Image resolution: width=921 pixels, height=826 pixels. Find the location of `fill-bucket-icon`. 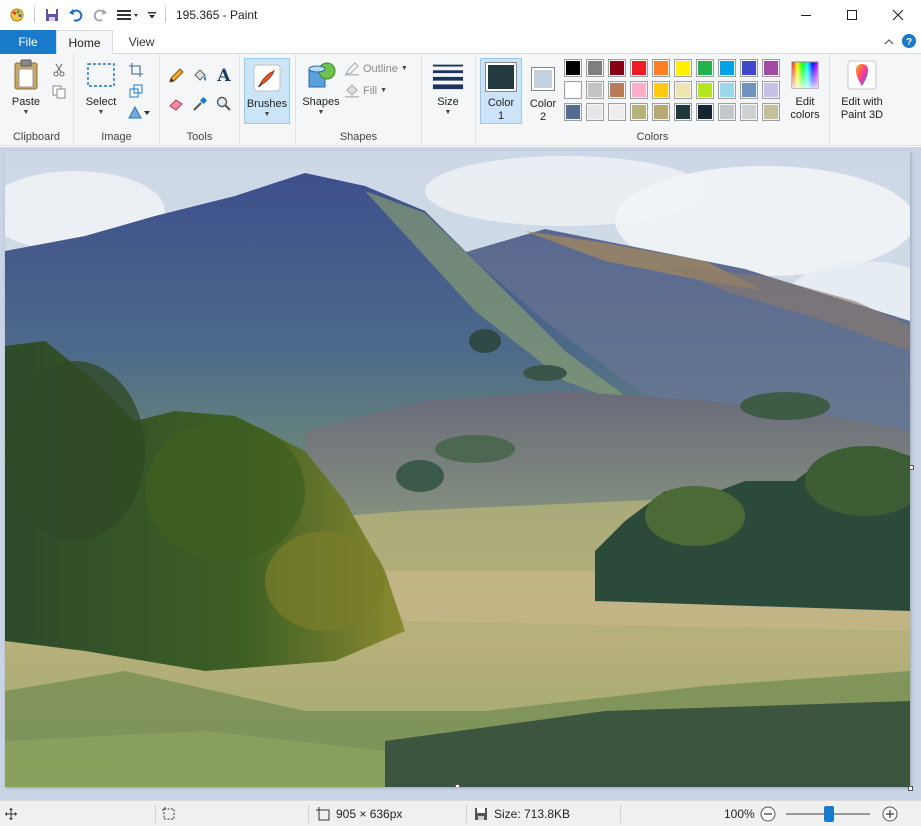

fill-bucket-icon is located at coordinates (200, 76).